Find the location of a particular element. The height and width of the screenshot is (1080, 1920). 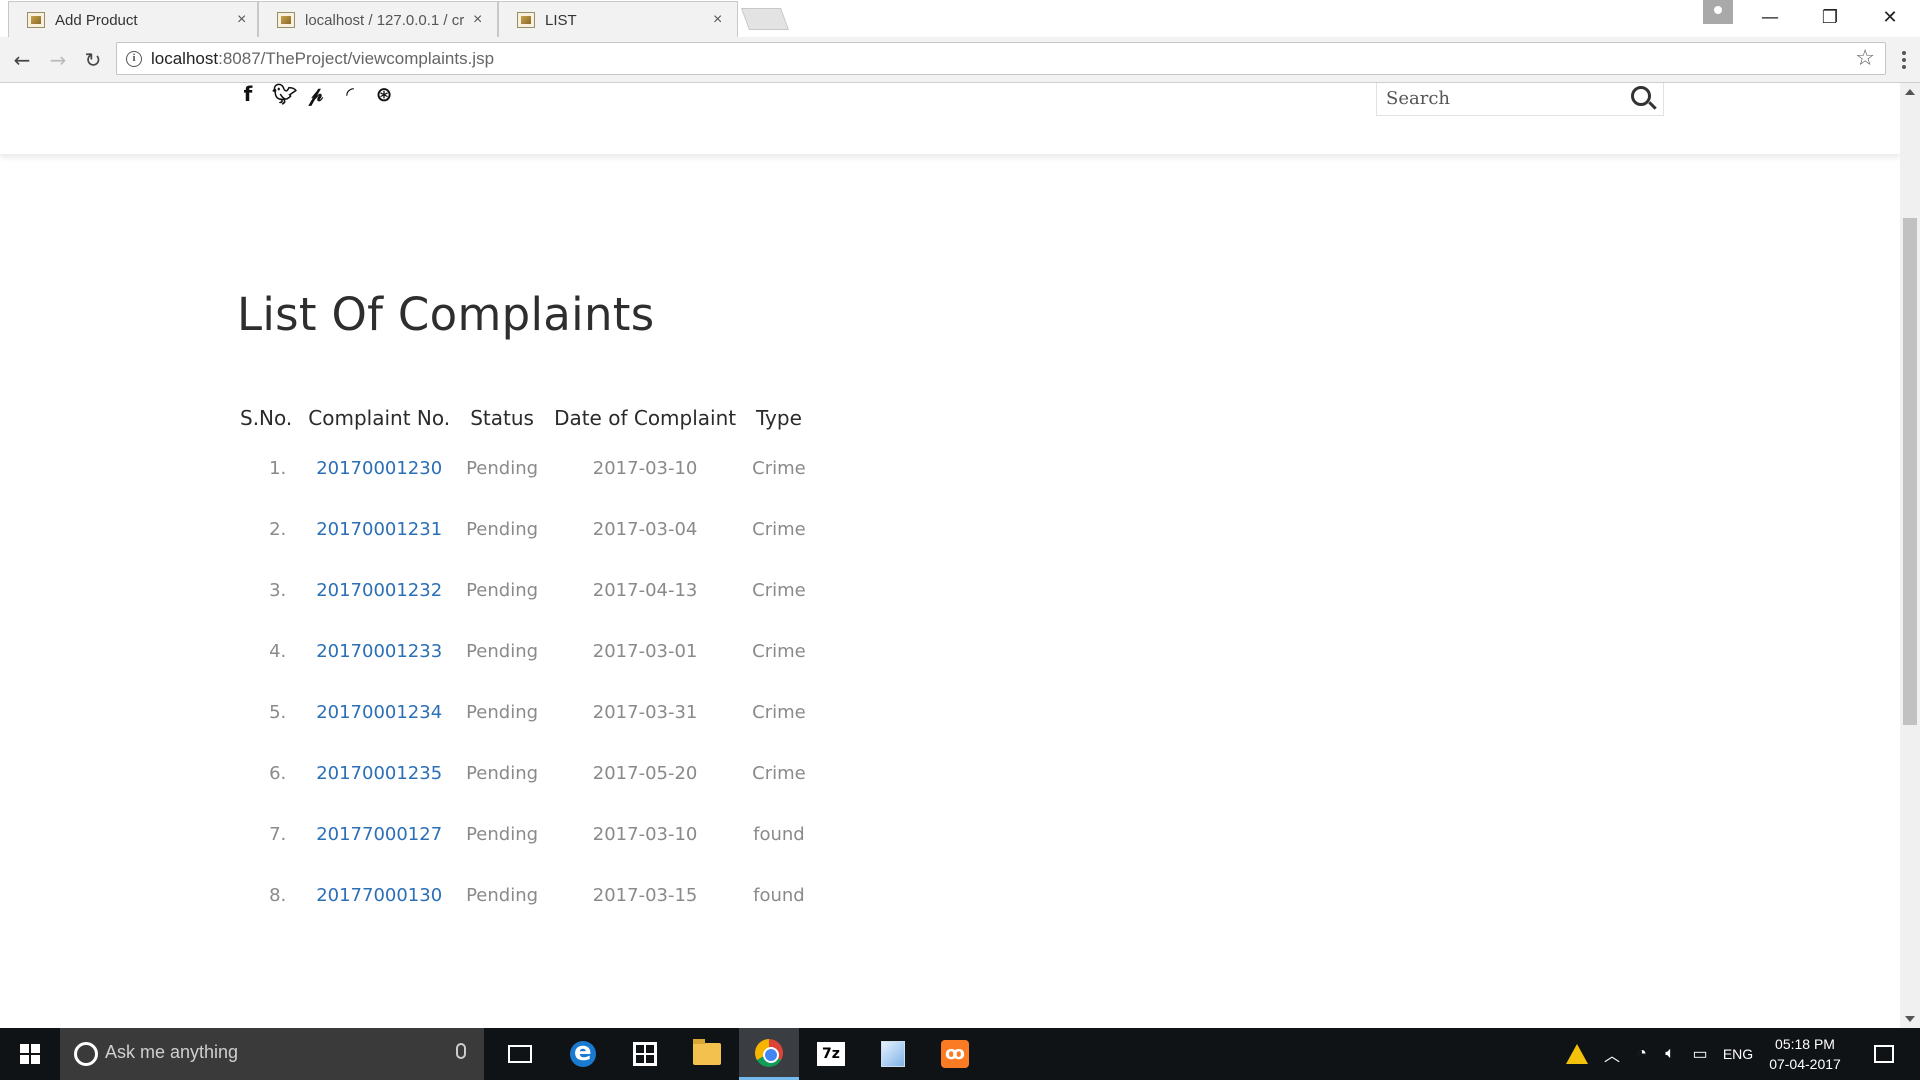

cell-complaint-no: 20170001235 is located at coordinates (379, 773).